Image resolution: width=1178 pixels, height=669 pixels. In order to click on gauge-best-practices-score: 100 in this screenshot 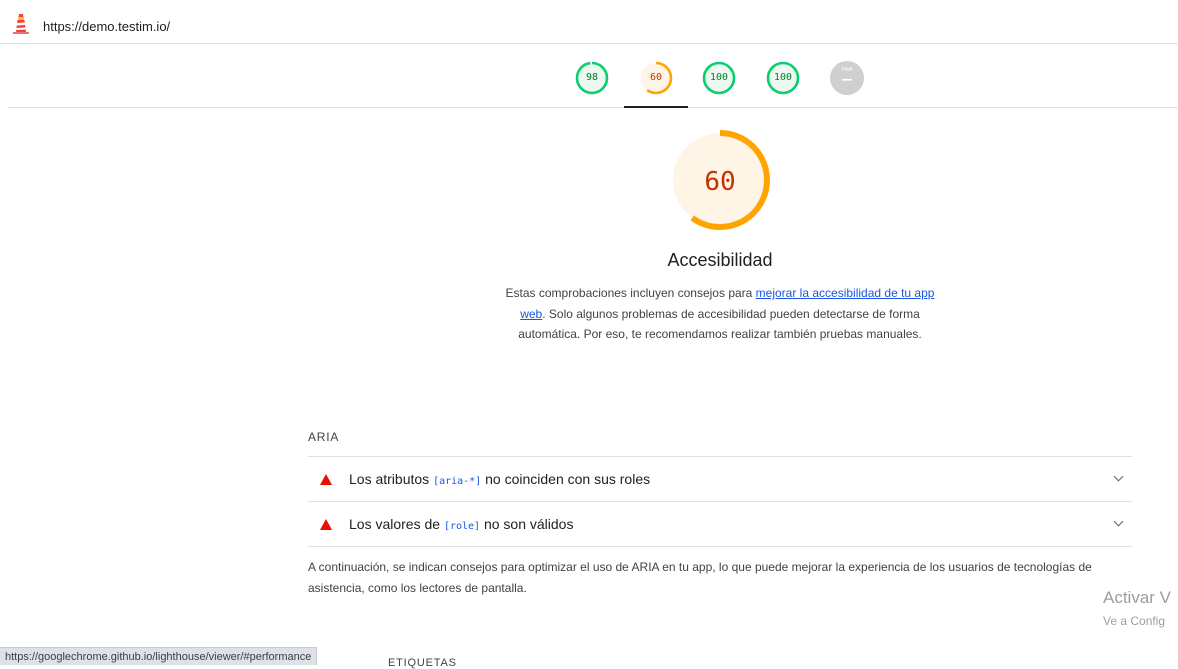, I will do `click(719, 77)`.